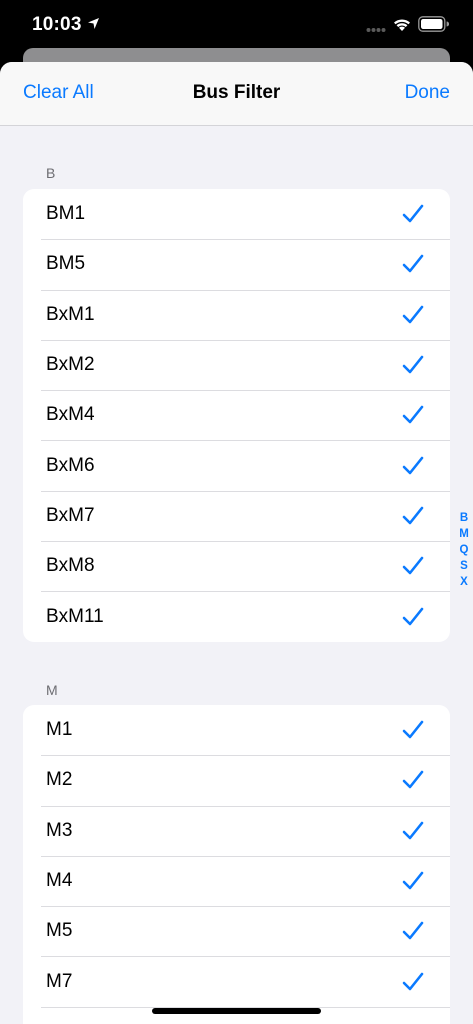  Describe the element at coordinates (70, 566) in the screenshot. I see `route-label: BxM8` at that location.